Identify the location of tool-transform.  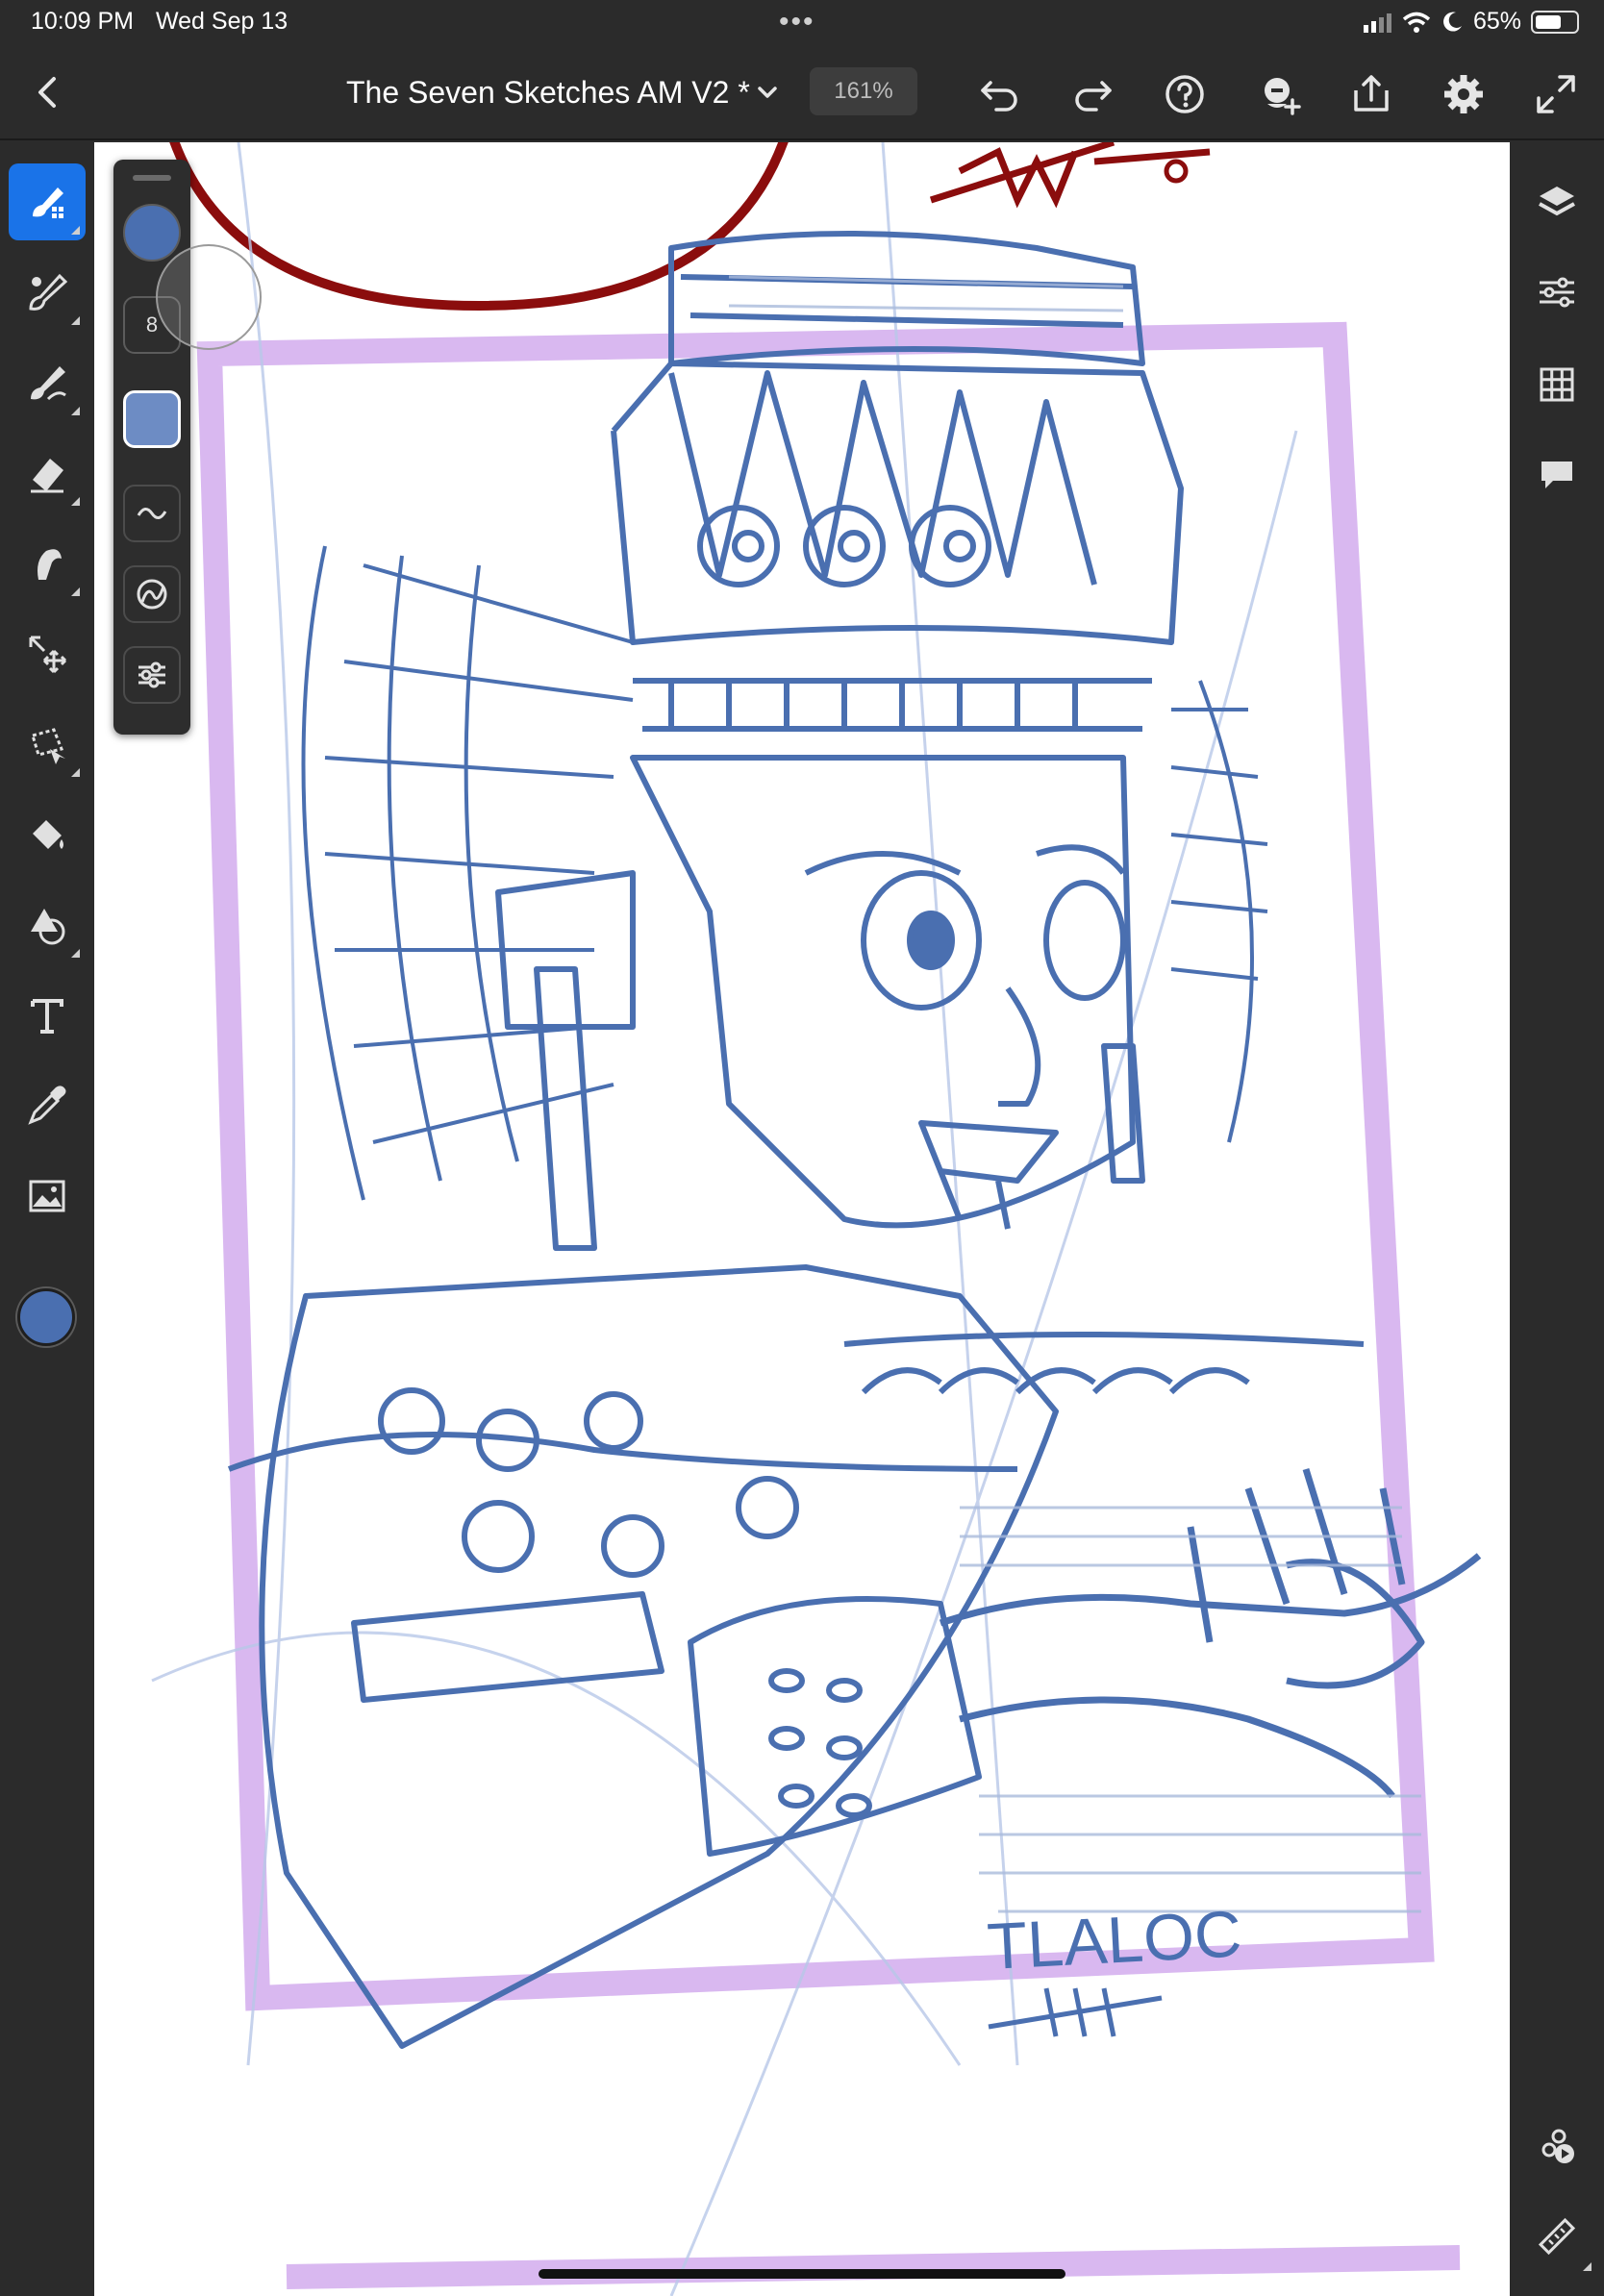
(47, 653).